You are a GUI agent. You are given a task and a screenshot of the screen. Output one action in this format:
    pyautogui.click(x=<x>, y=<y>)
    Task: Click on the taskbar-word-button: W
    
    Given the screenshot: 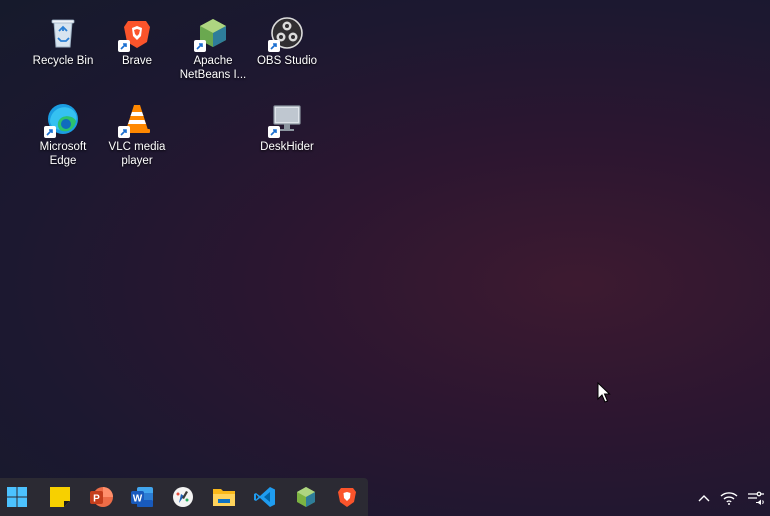 What is the action you would take?
    pyautogui.click(x=142, y=497)
    